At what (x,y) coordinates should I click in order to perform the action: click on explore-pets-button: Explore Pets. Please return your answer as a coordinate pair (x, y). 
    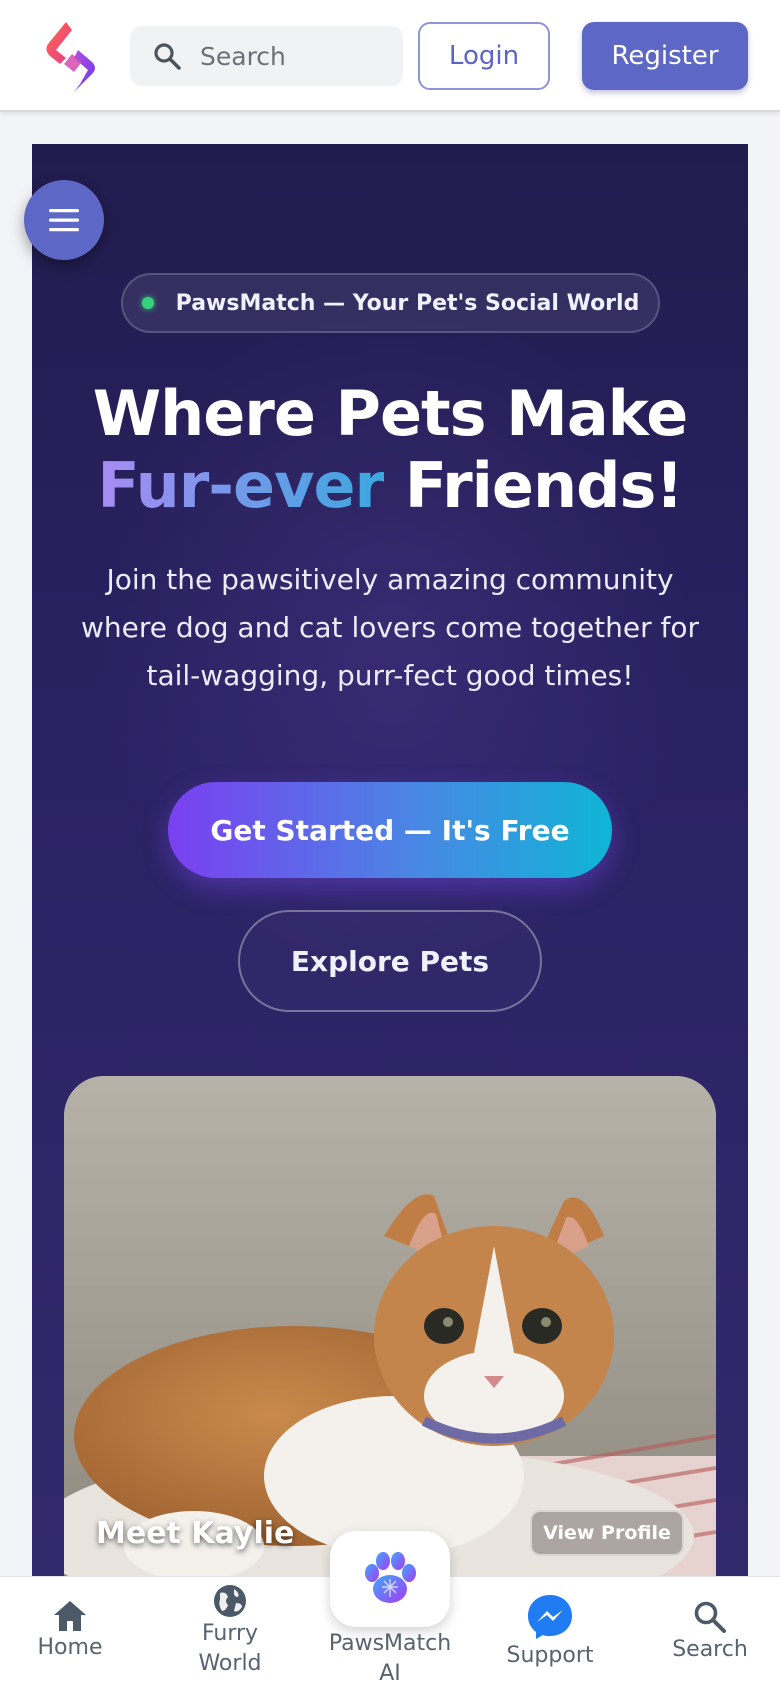
    Looking at the image, I should click on (390, 961).